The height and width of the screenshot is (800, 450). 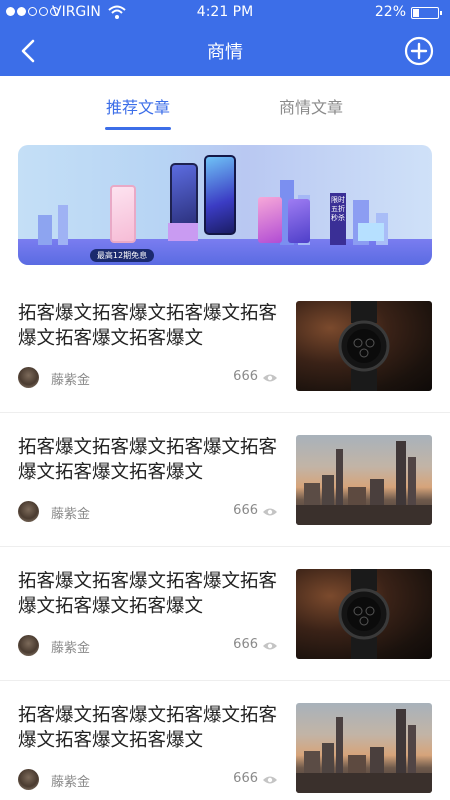 I want to click on nav-bar: 商情, so click(x=225, y=51).